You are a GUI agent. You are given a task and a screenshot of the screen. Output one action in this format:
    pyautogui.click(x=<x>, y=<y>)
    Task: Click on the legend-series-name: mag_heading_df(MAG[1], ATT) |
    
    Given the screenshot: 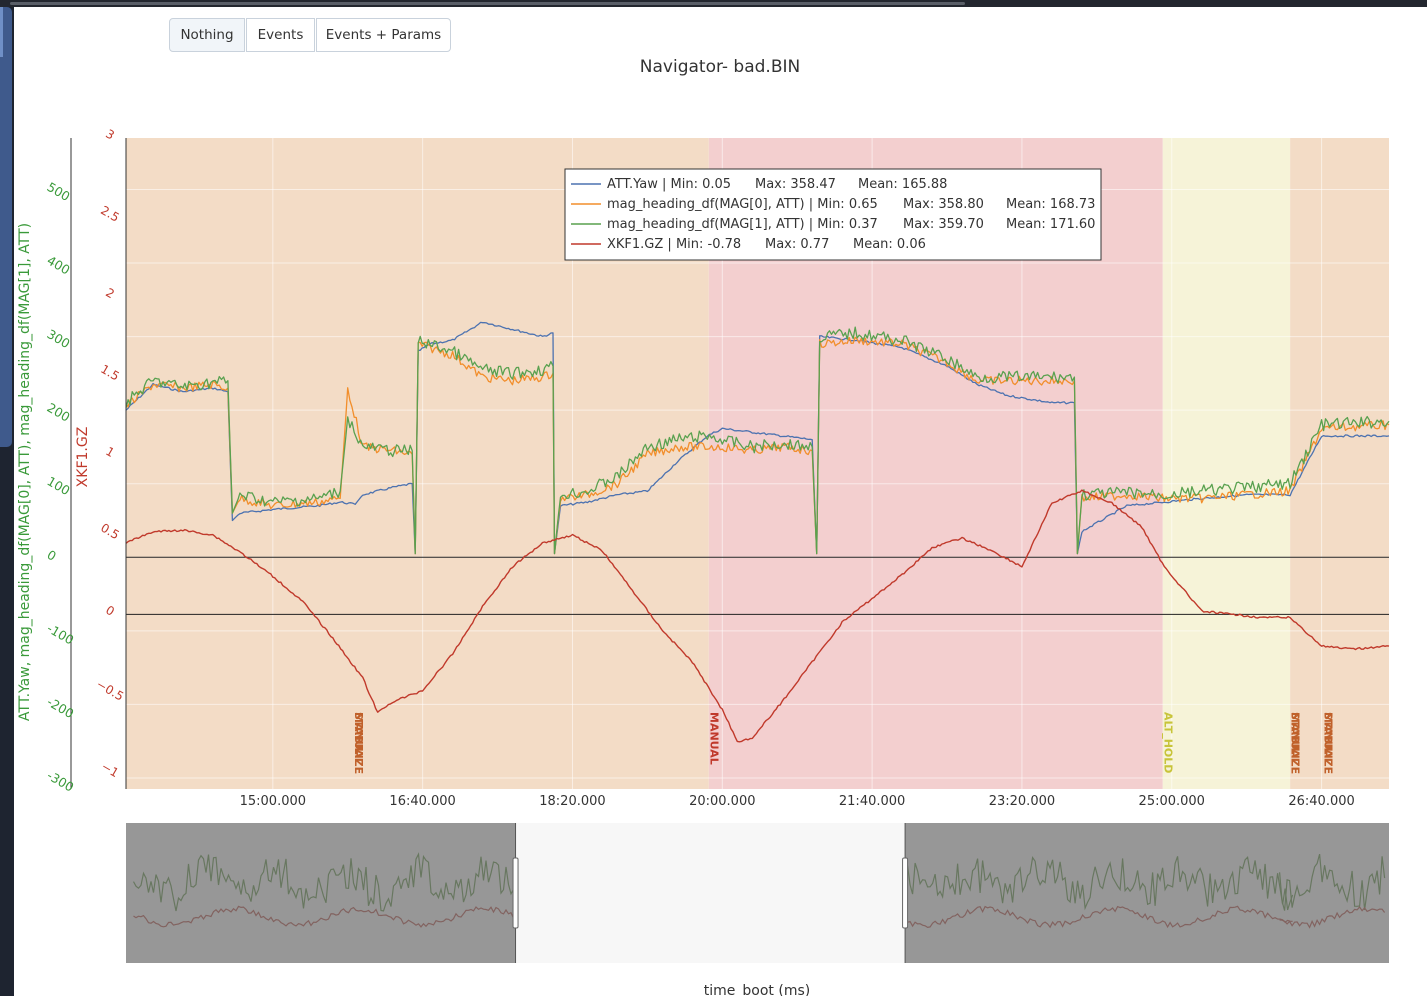 What is the action you would take?
    pyautogui.click(x=712, y=224)
    